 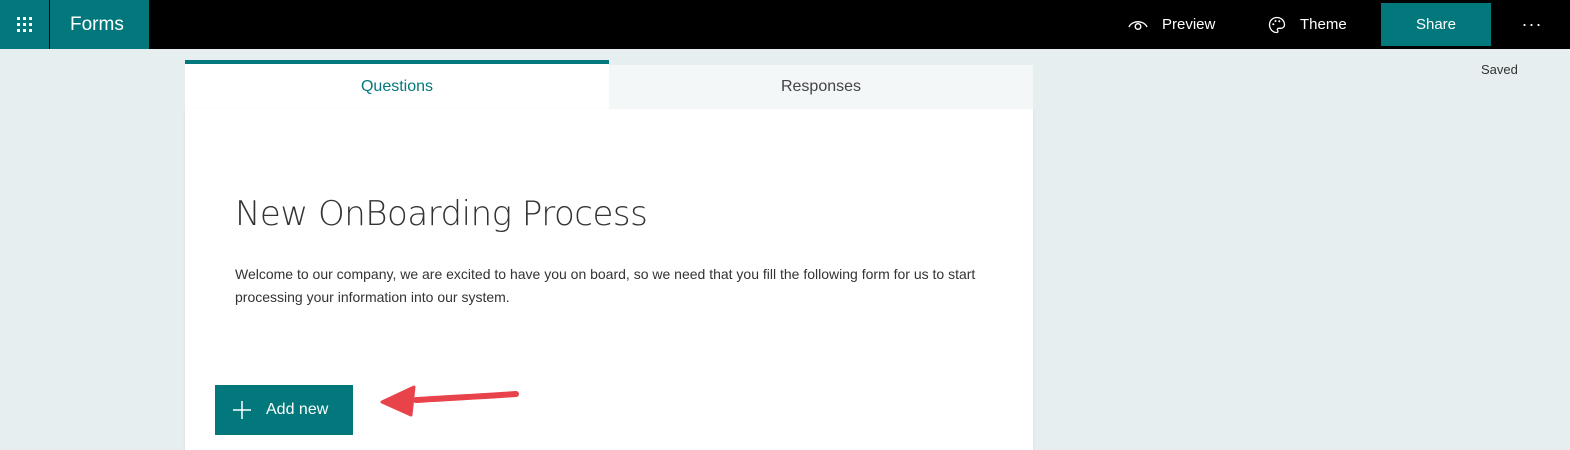 I want to click on tab-responses-label: Responses, so click(x=821, y=86).